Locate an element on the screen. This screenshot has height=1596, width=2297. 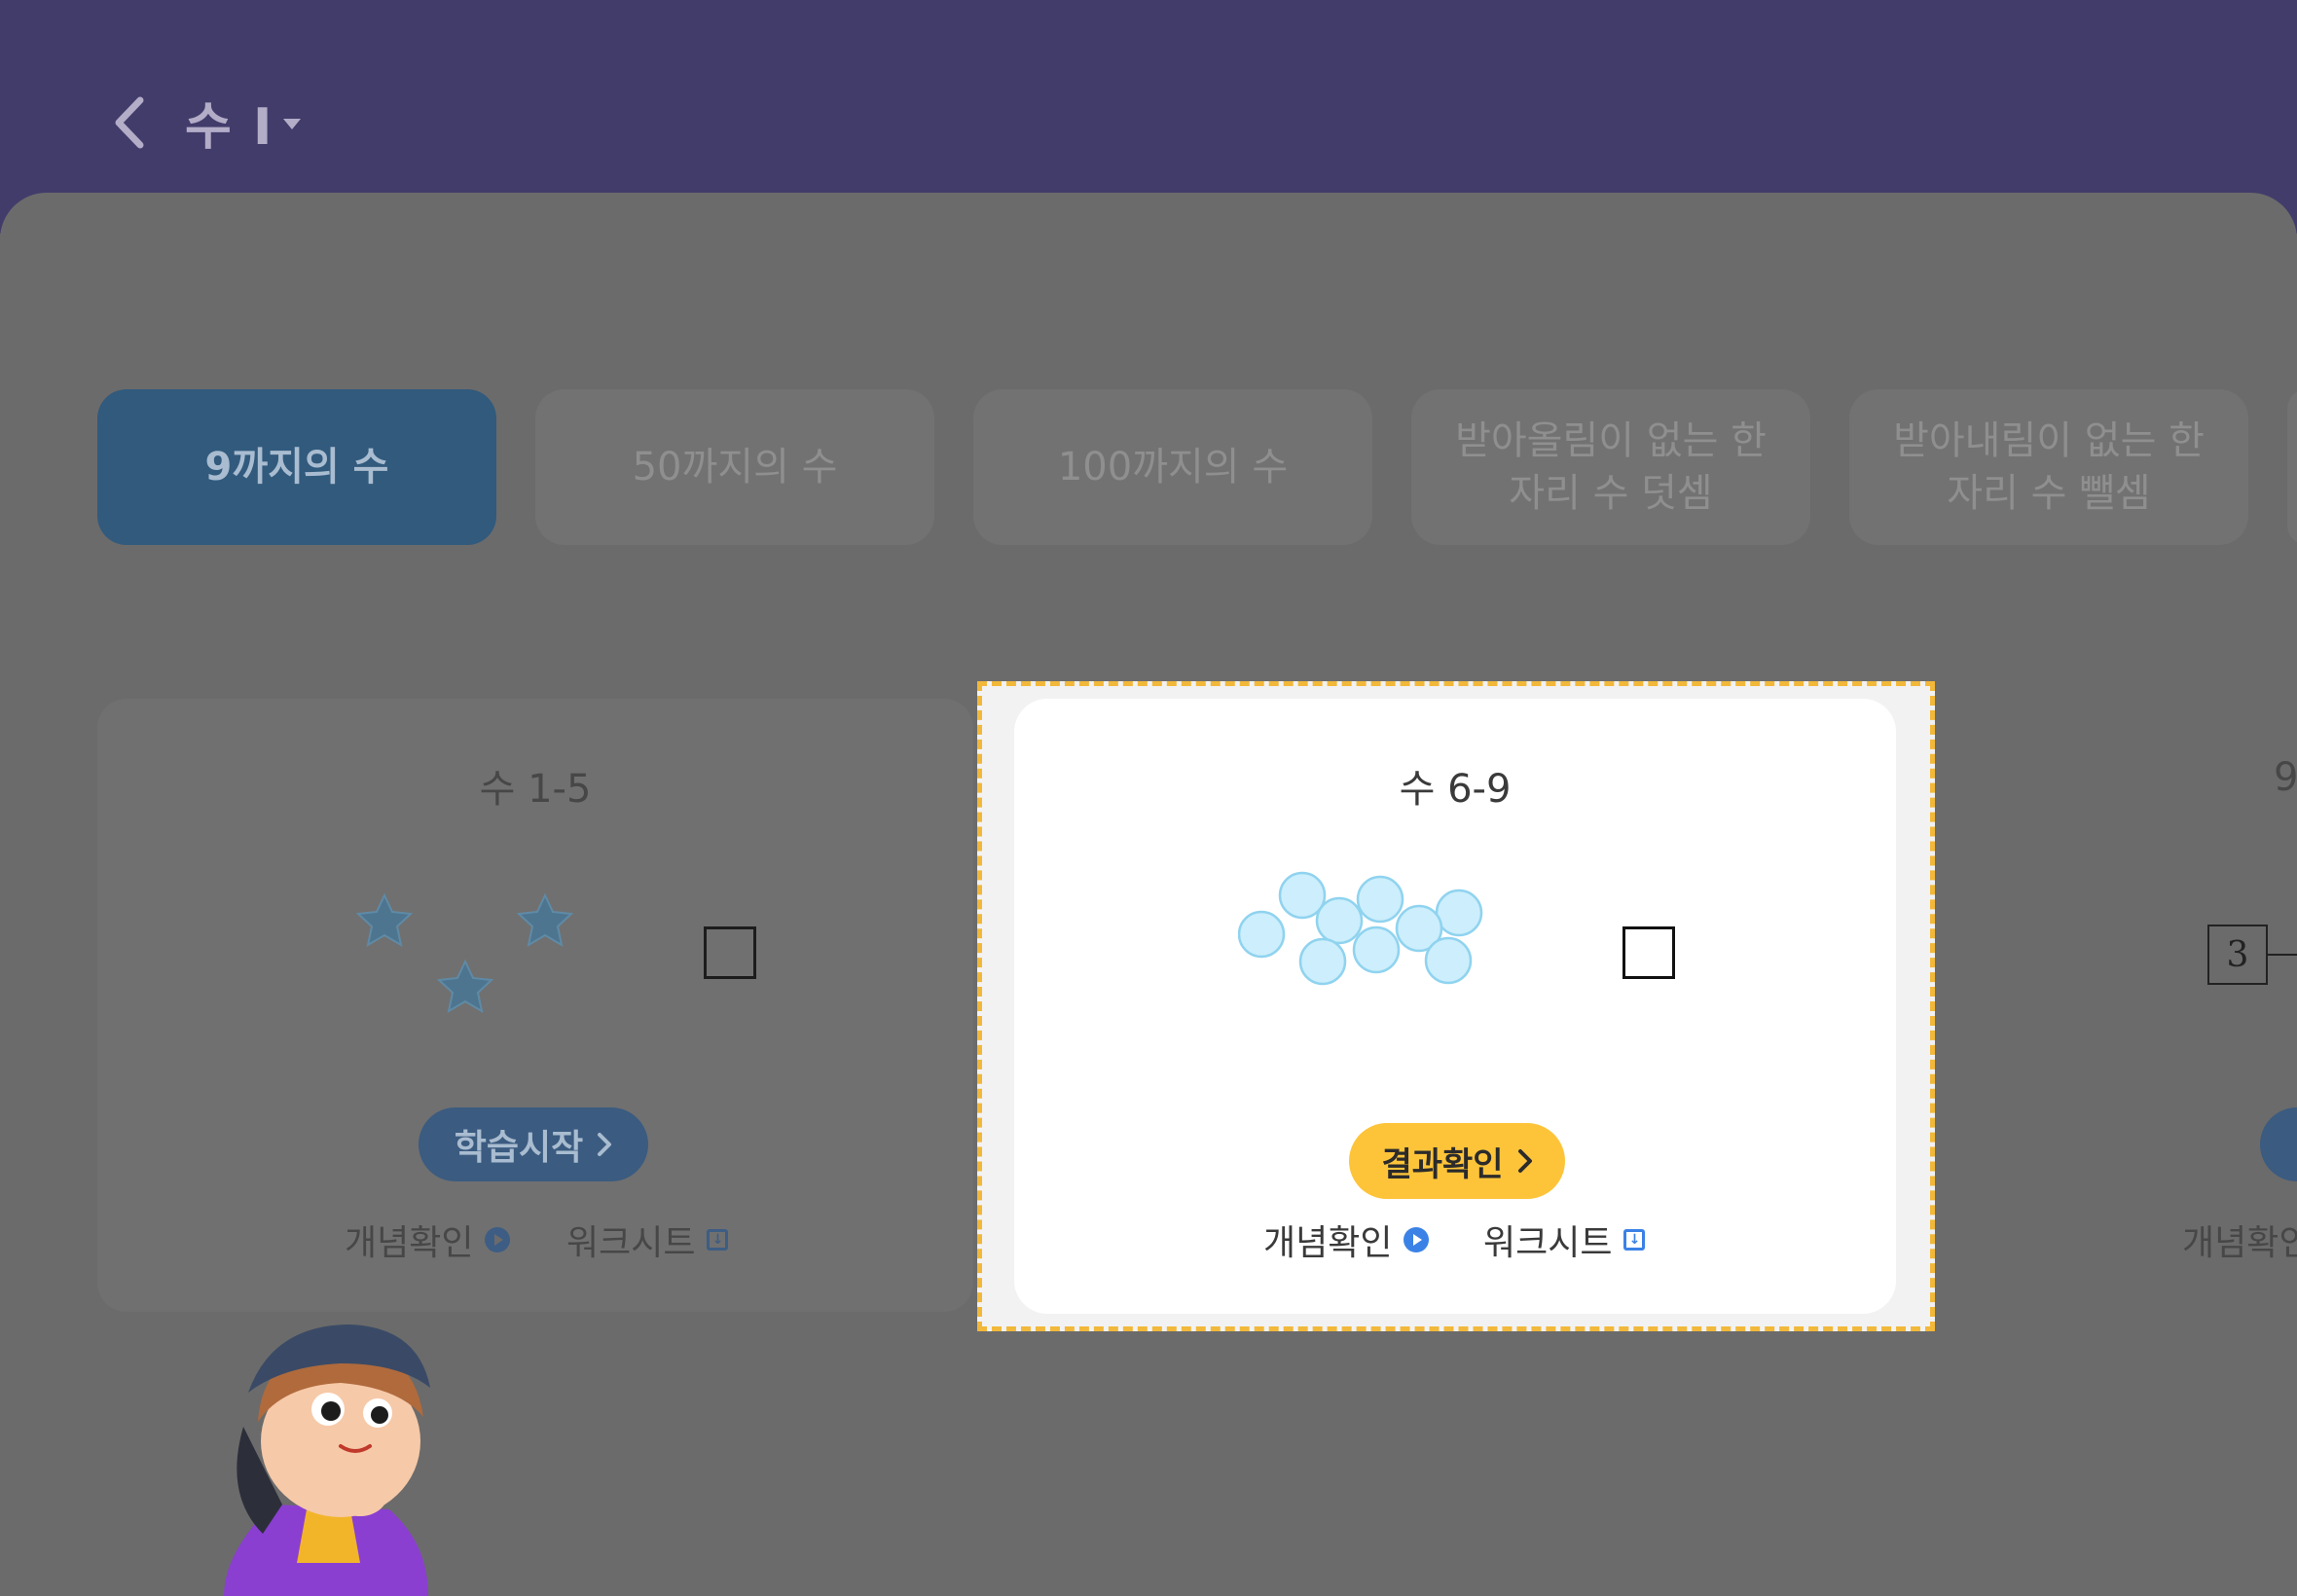
chevron-left-icon is located at coordinates (129, 123).